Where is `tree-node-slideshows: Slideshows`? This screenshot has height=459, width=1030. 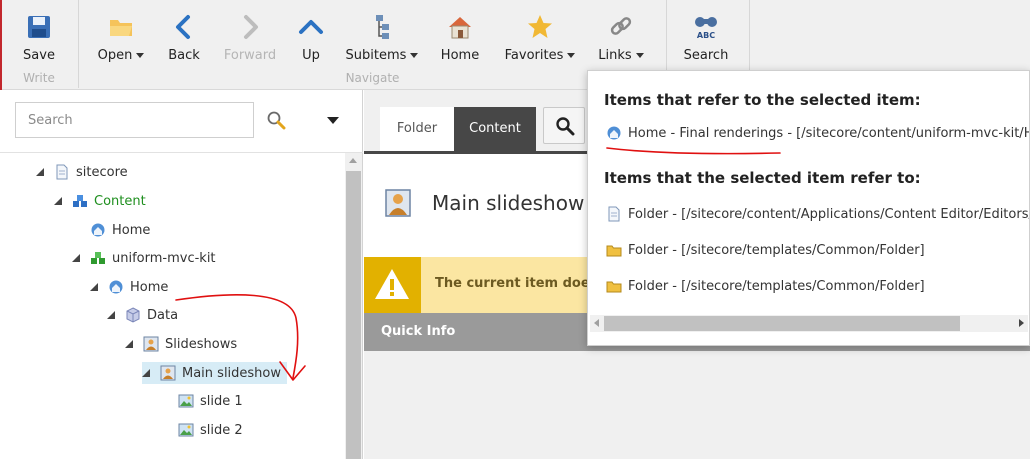
tree-node-slideshows: Slideshows is located at coordinates (181, 344).